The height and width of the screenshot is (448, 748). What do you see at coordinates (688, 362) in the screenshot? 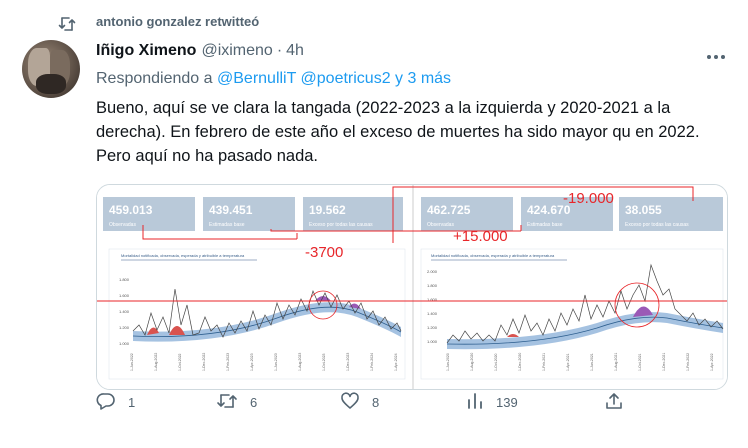
I see `svg-text: 1-Feb-2022` at bounding box center [688, 362].